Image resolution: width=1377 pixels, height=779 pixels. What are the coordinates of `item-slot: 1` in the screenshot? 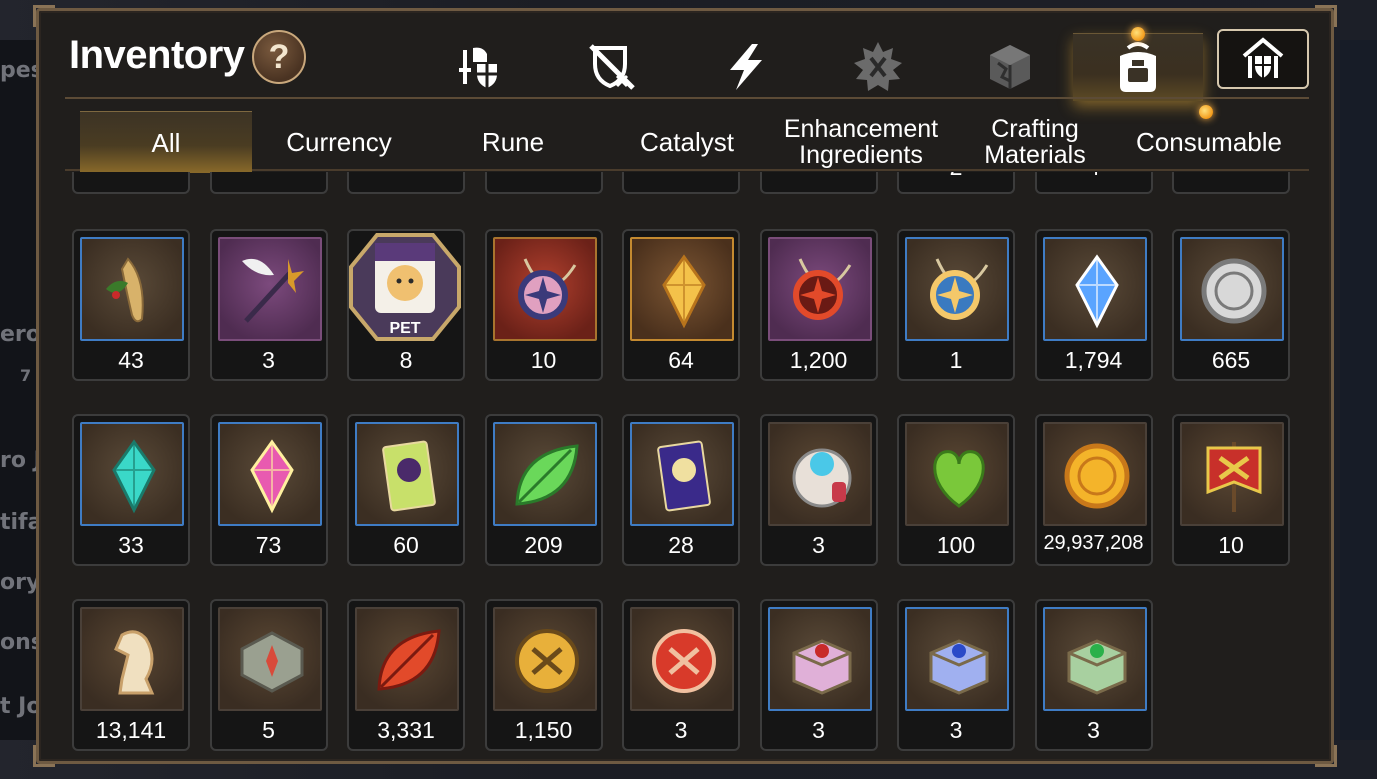 It's located at (956, 305).